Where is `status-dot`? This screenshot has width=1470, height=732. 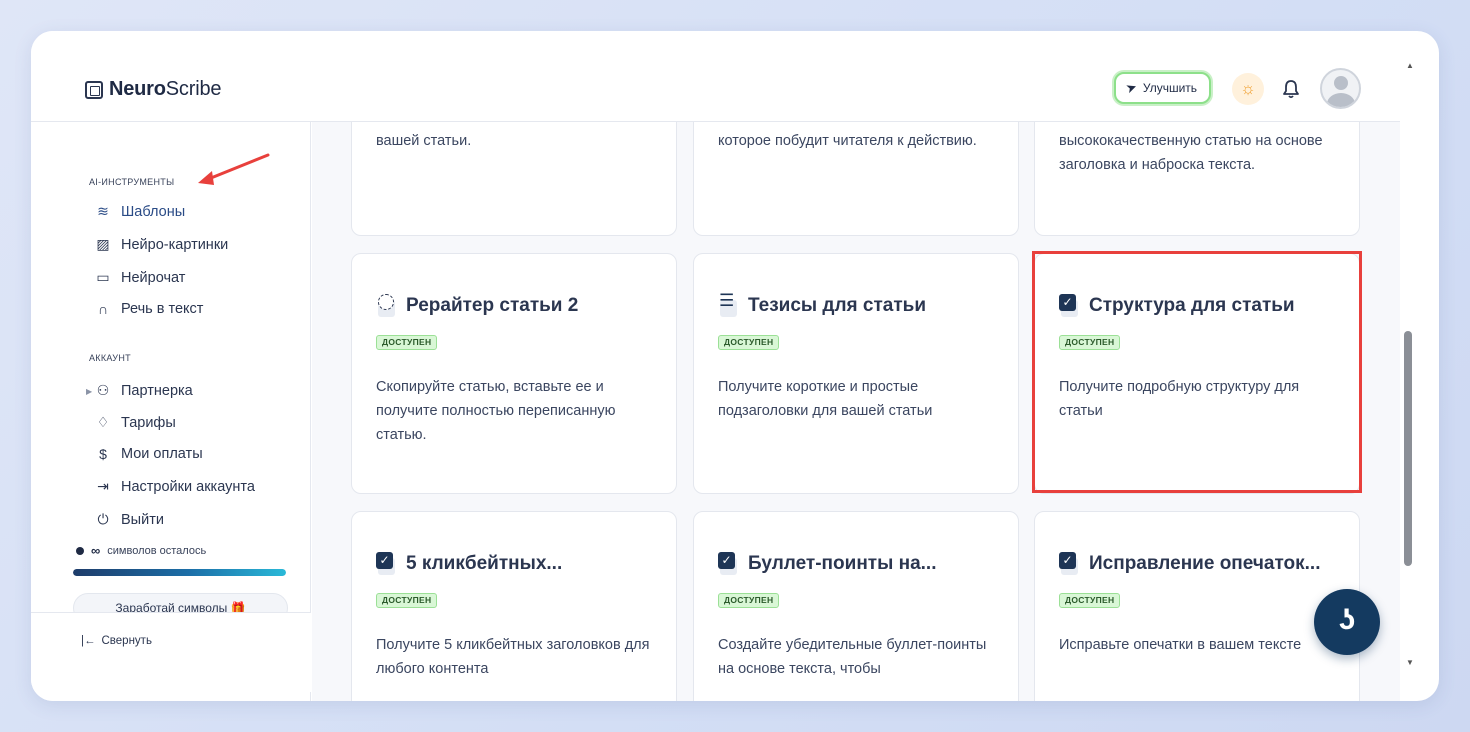
status-dot is located at coordinates (80, 550).